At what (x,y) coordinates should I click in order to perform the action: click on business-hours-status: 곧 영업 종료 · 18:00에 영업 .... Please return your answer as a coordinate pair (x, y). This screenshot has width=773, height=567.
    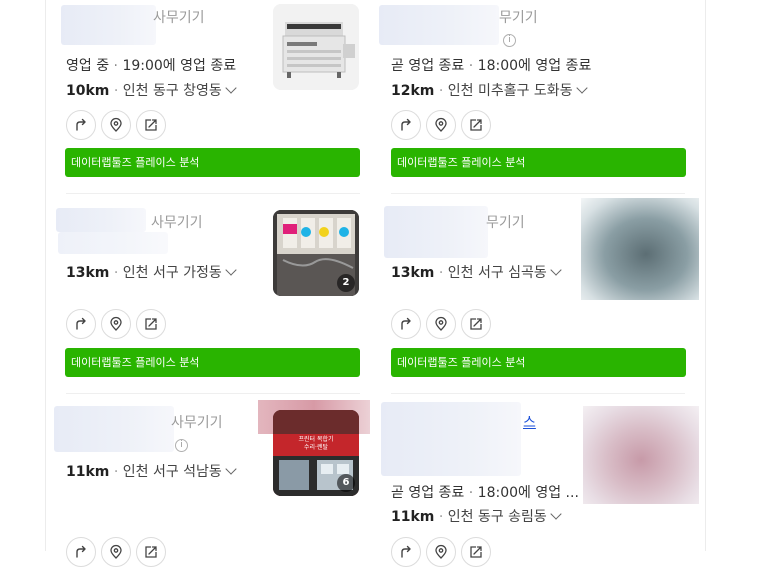
    Looking at the image, I should click on (485, 493).